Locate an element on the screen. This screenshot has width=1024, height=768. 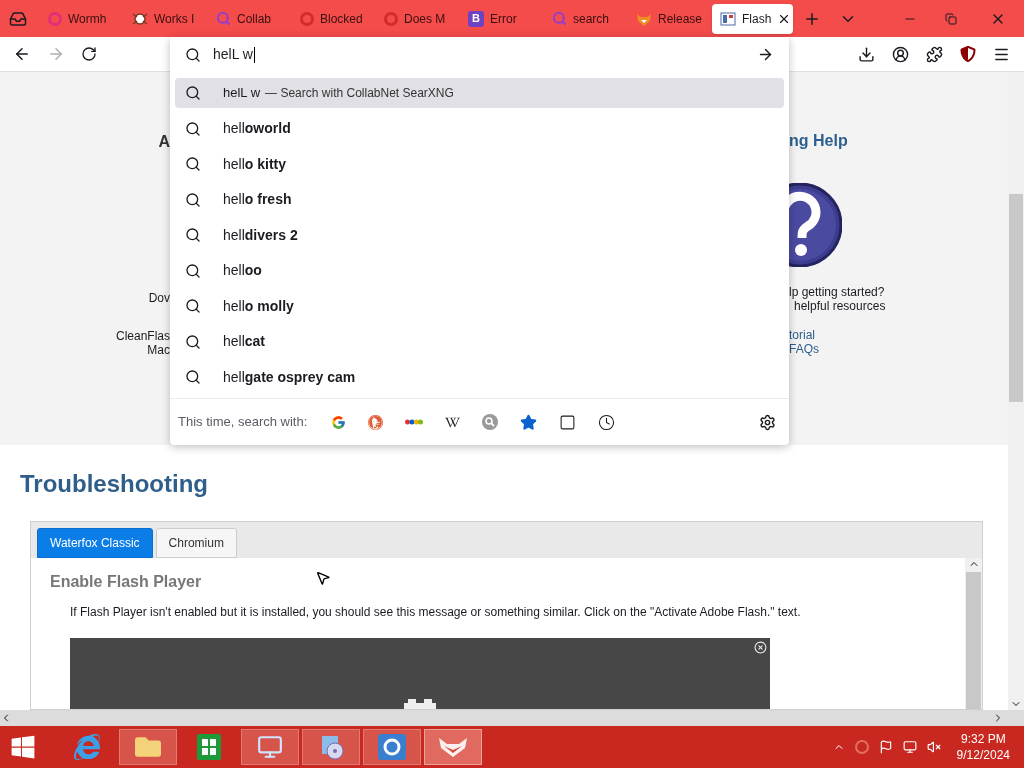
app-tile-icon is located at coordinates (392, 747).